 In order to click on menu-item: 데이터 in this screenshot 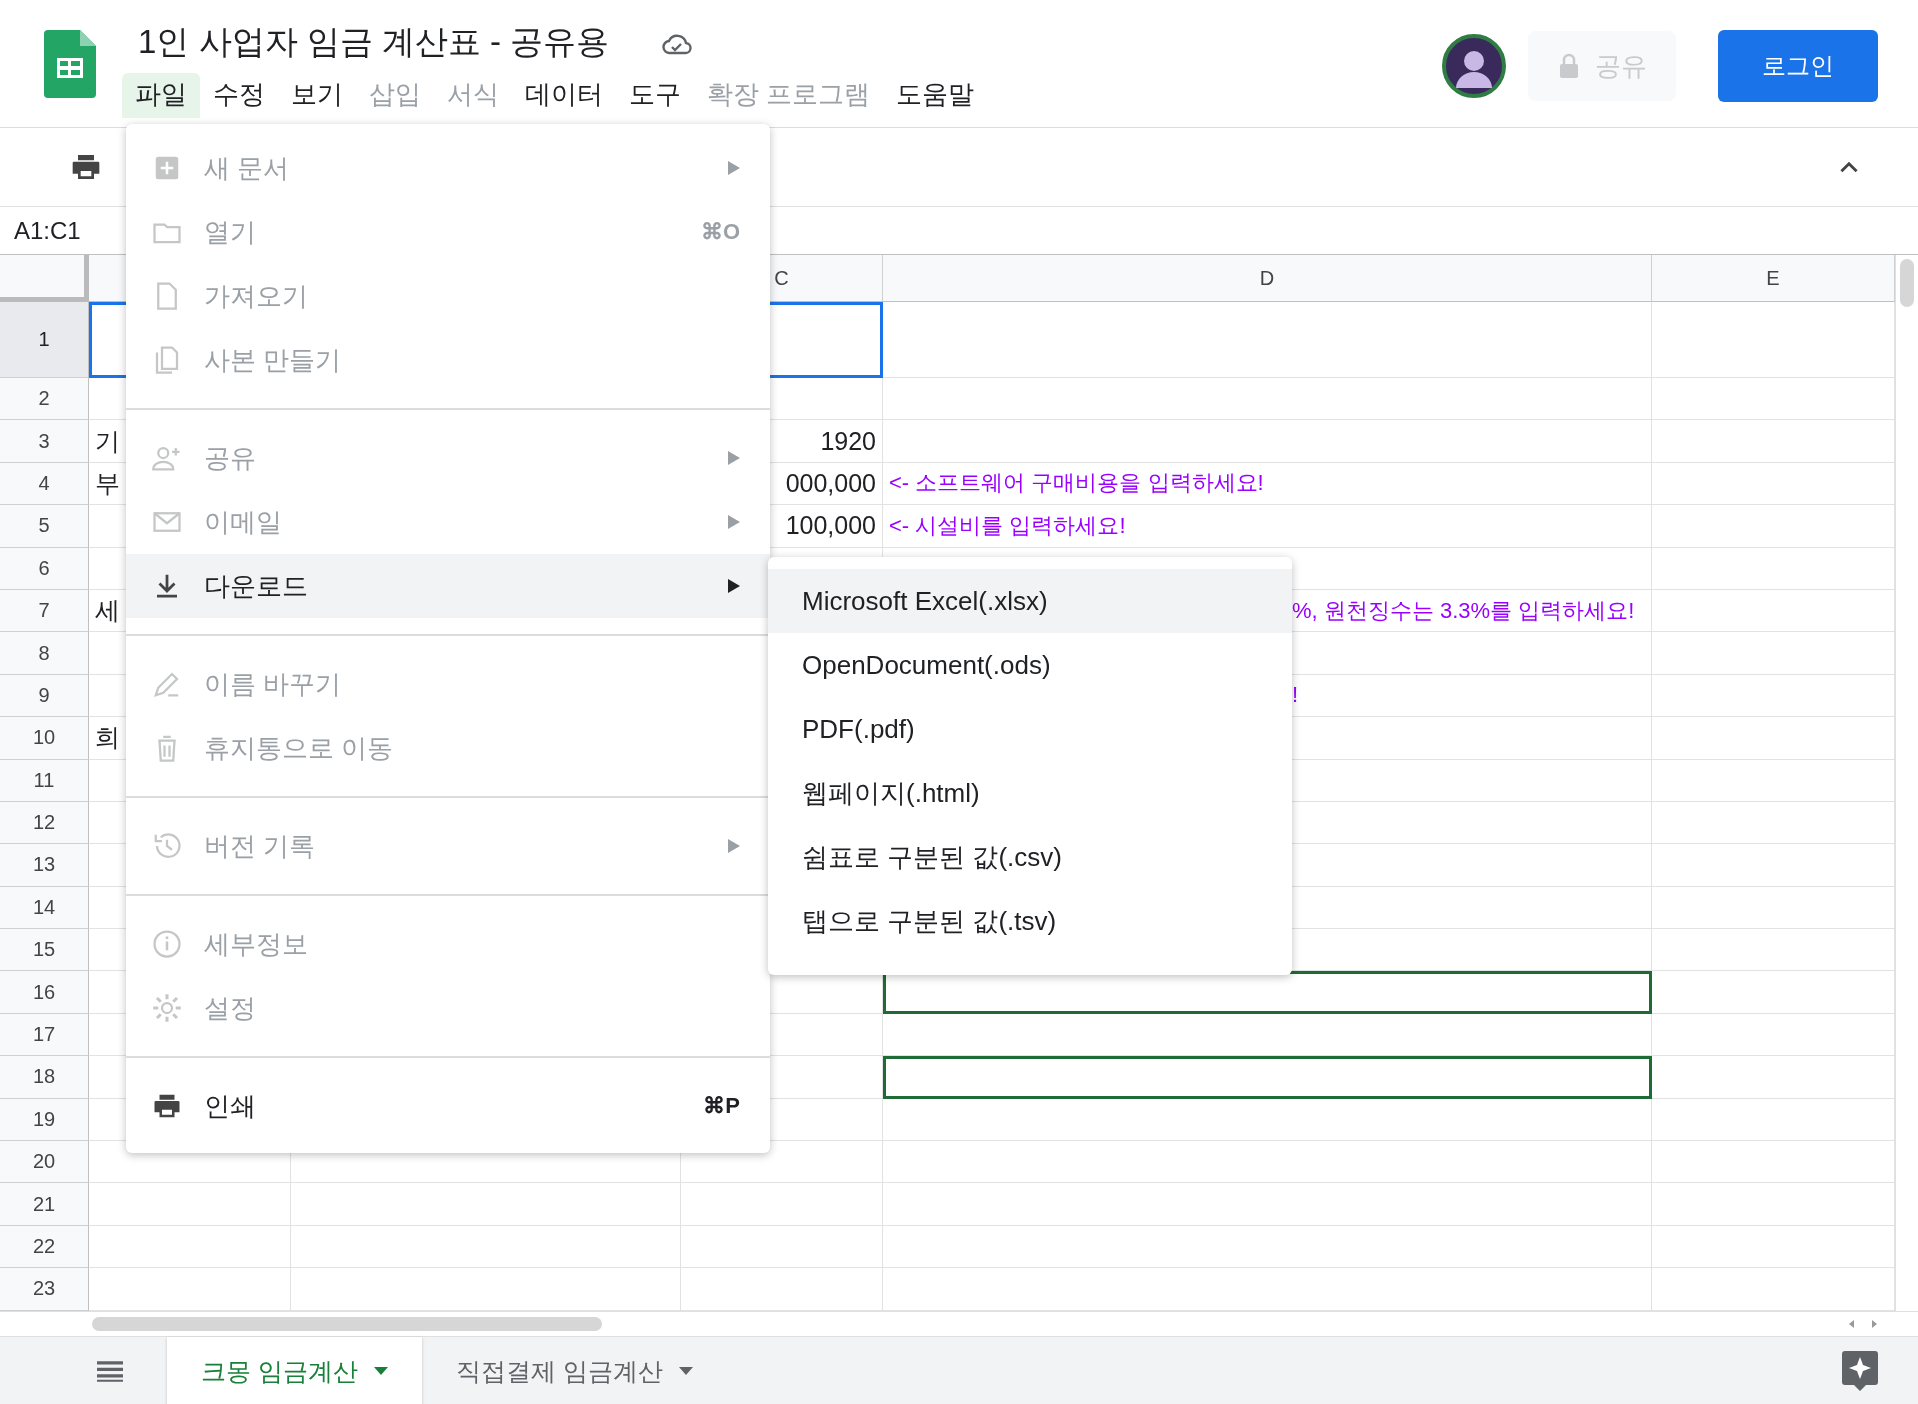, I will do `click(564, 95)`.